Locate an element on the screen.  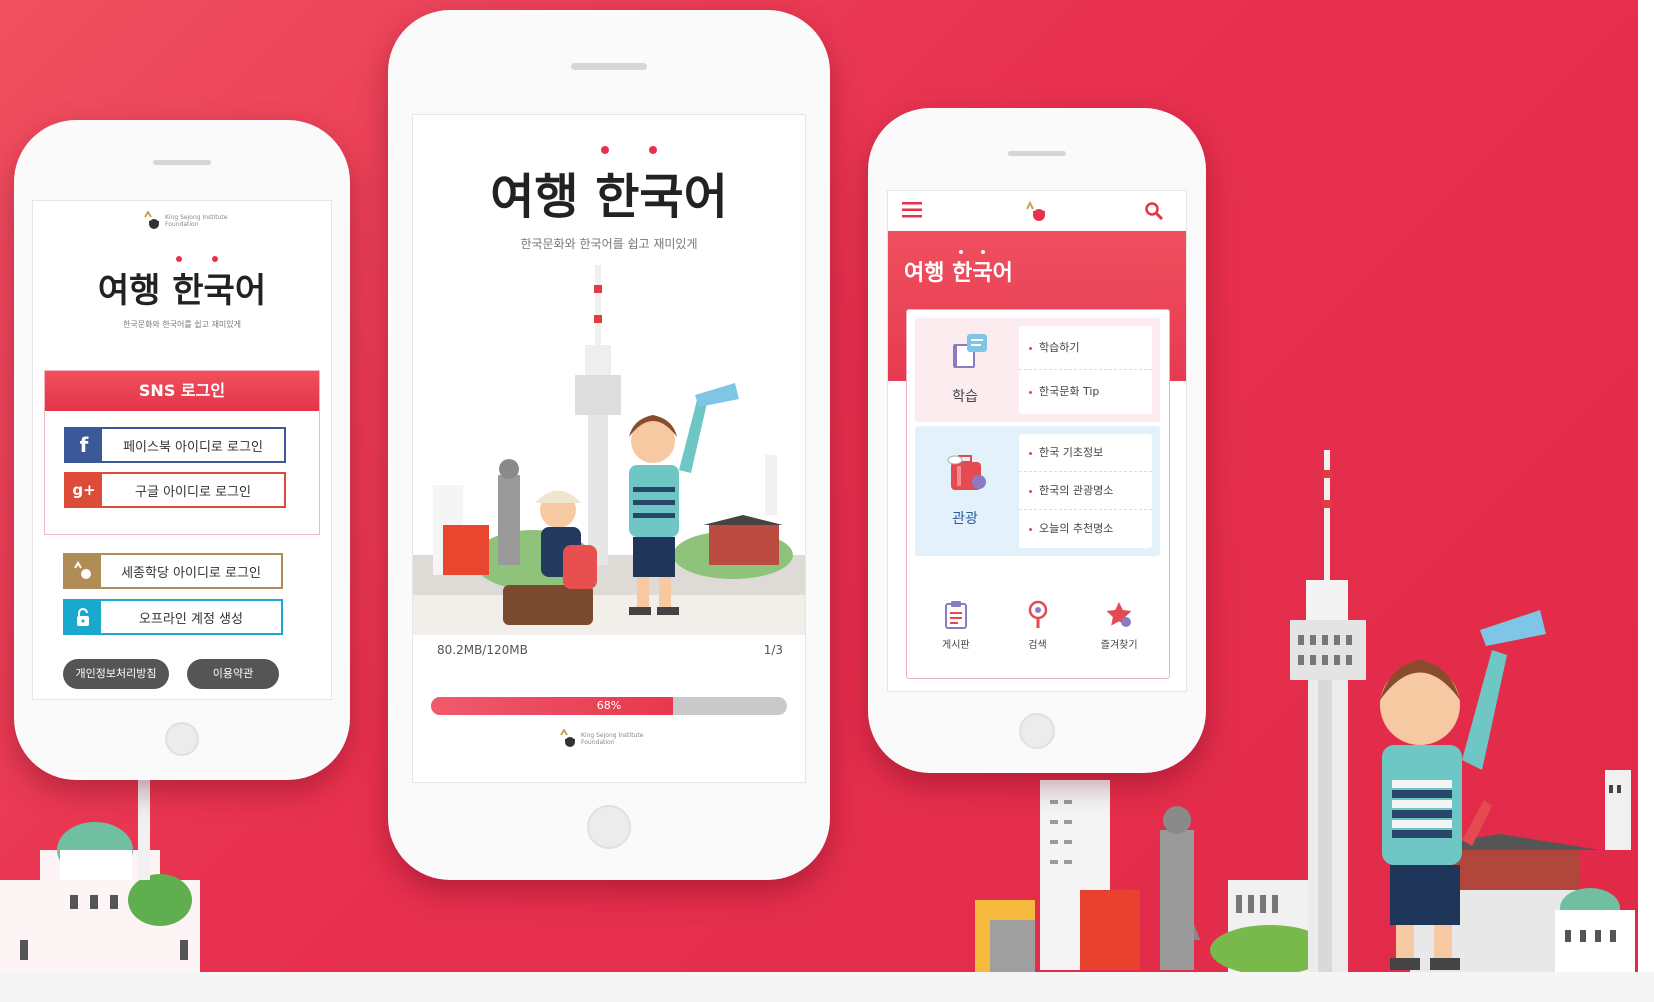
clipboard-icon is located at coordinates (956, 615).